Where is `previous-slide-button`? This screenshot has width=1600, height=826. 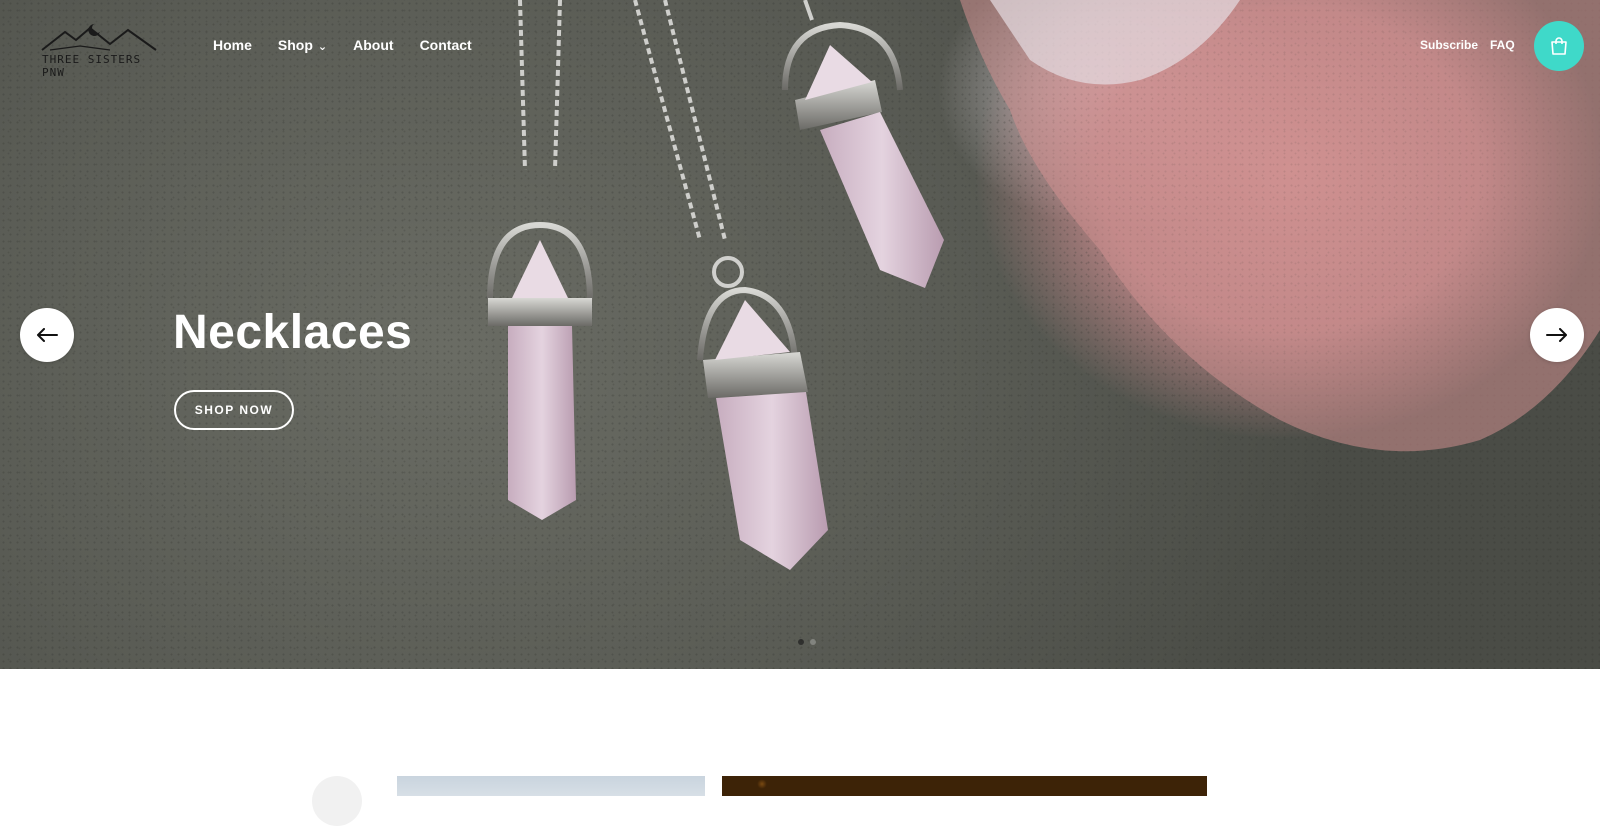 previous-slide-button is located at coordinates (47, 335).